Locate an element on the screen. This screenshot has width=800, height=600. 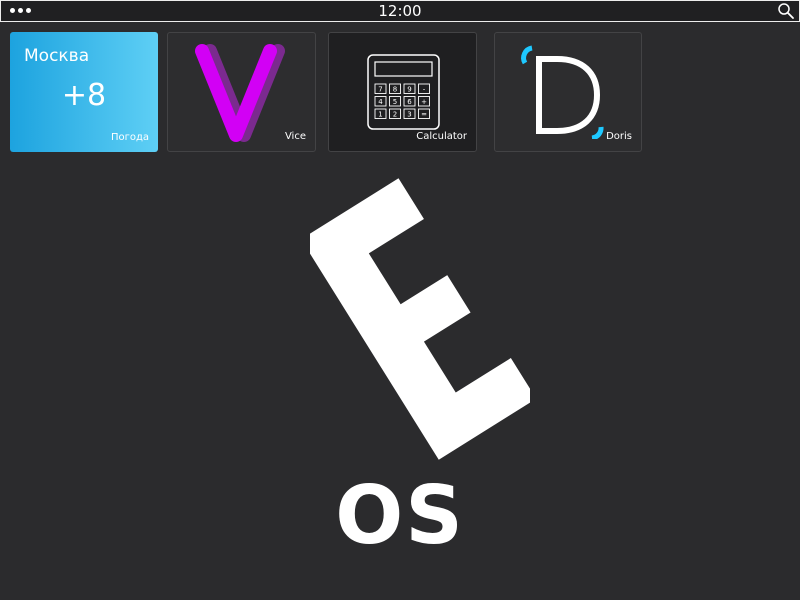
tile-label: Погода is located at coordinates (129, 137).